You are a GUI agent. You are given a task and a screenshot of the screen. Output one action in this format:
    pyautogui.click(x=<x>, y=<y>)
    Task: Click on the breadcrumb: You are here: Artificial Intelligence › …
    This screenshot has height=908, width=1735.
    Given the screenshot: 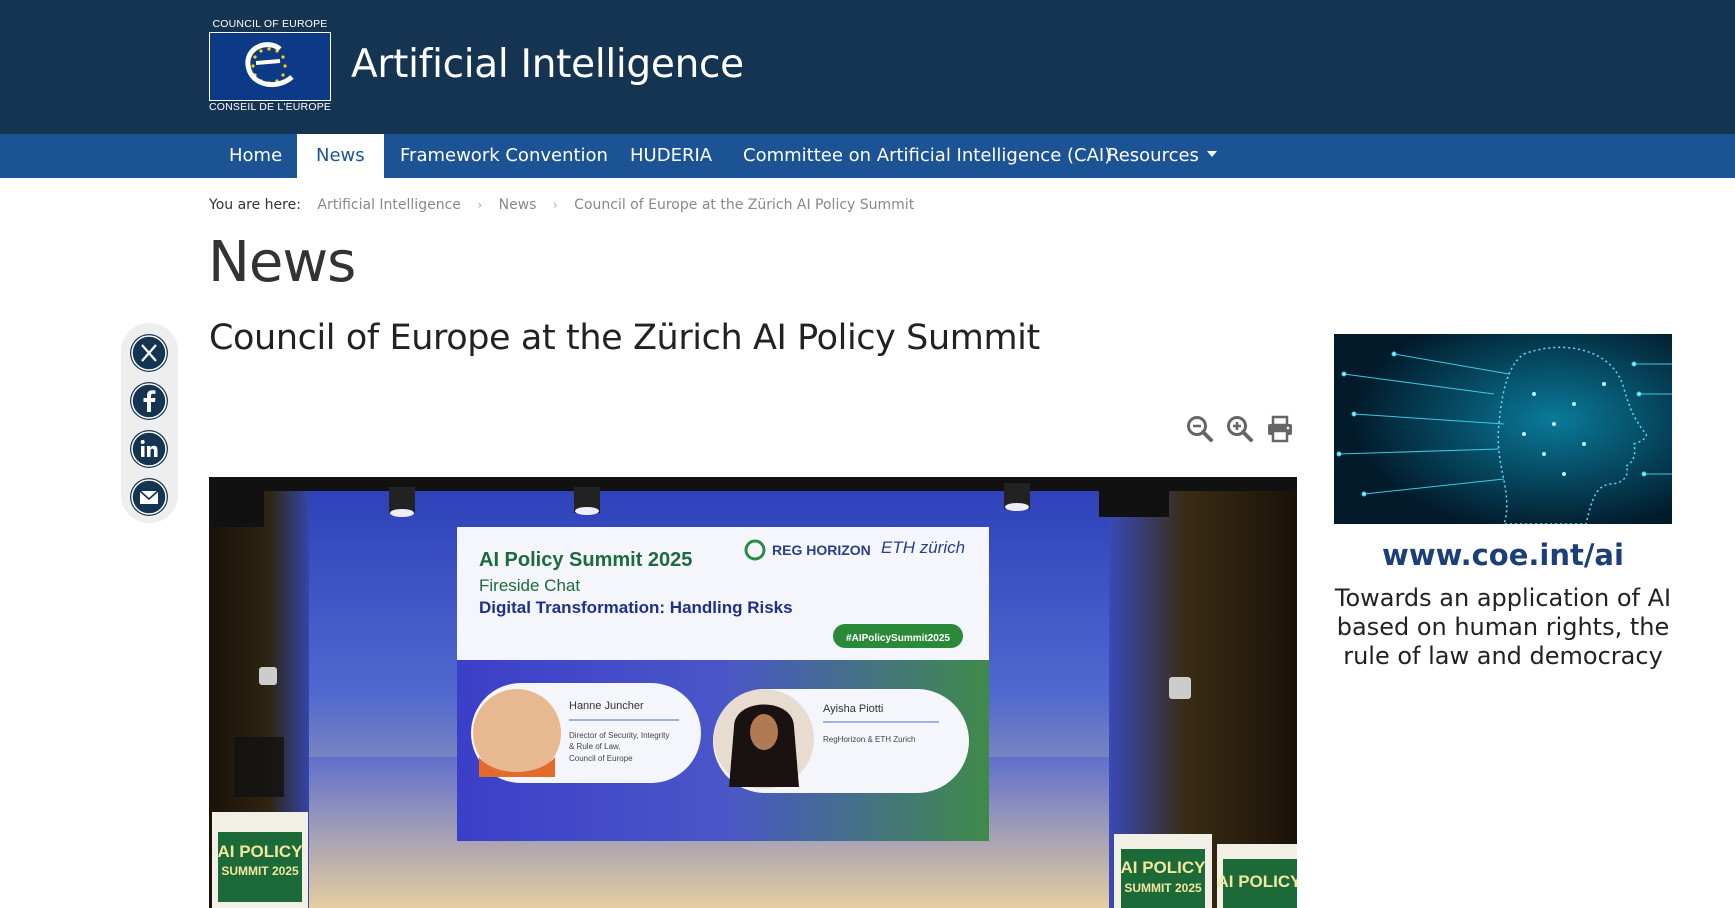 What is the action you would take?
    pyautogui.click(x=561, y=205)
    